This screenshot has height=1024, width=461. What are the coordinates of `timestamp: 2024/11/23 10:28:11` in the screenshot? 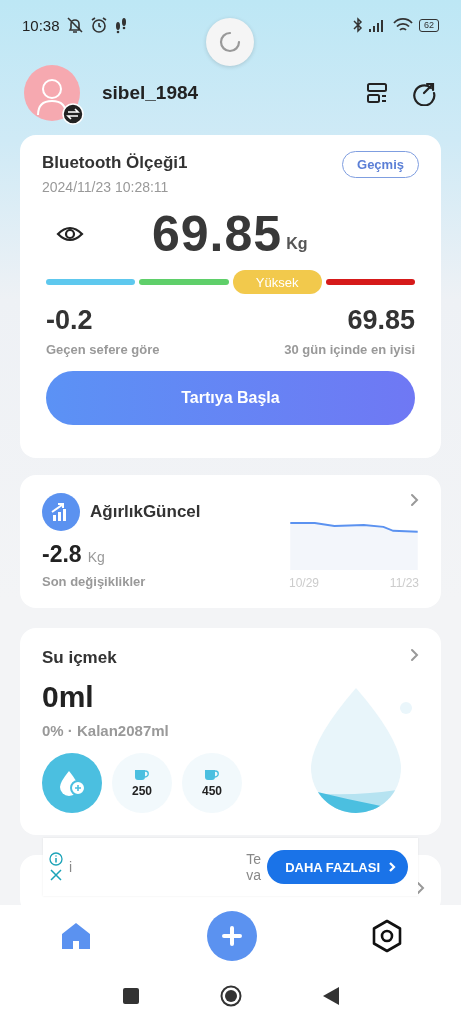 It's located at (106, 187).